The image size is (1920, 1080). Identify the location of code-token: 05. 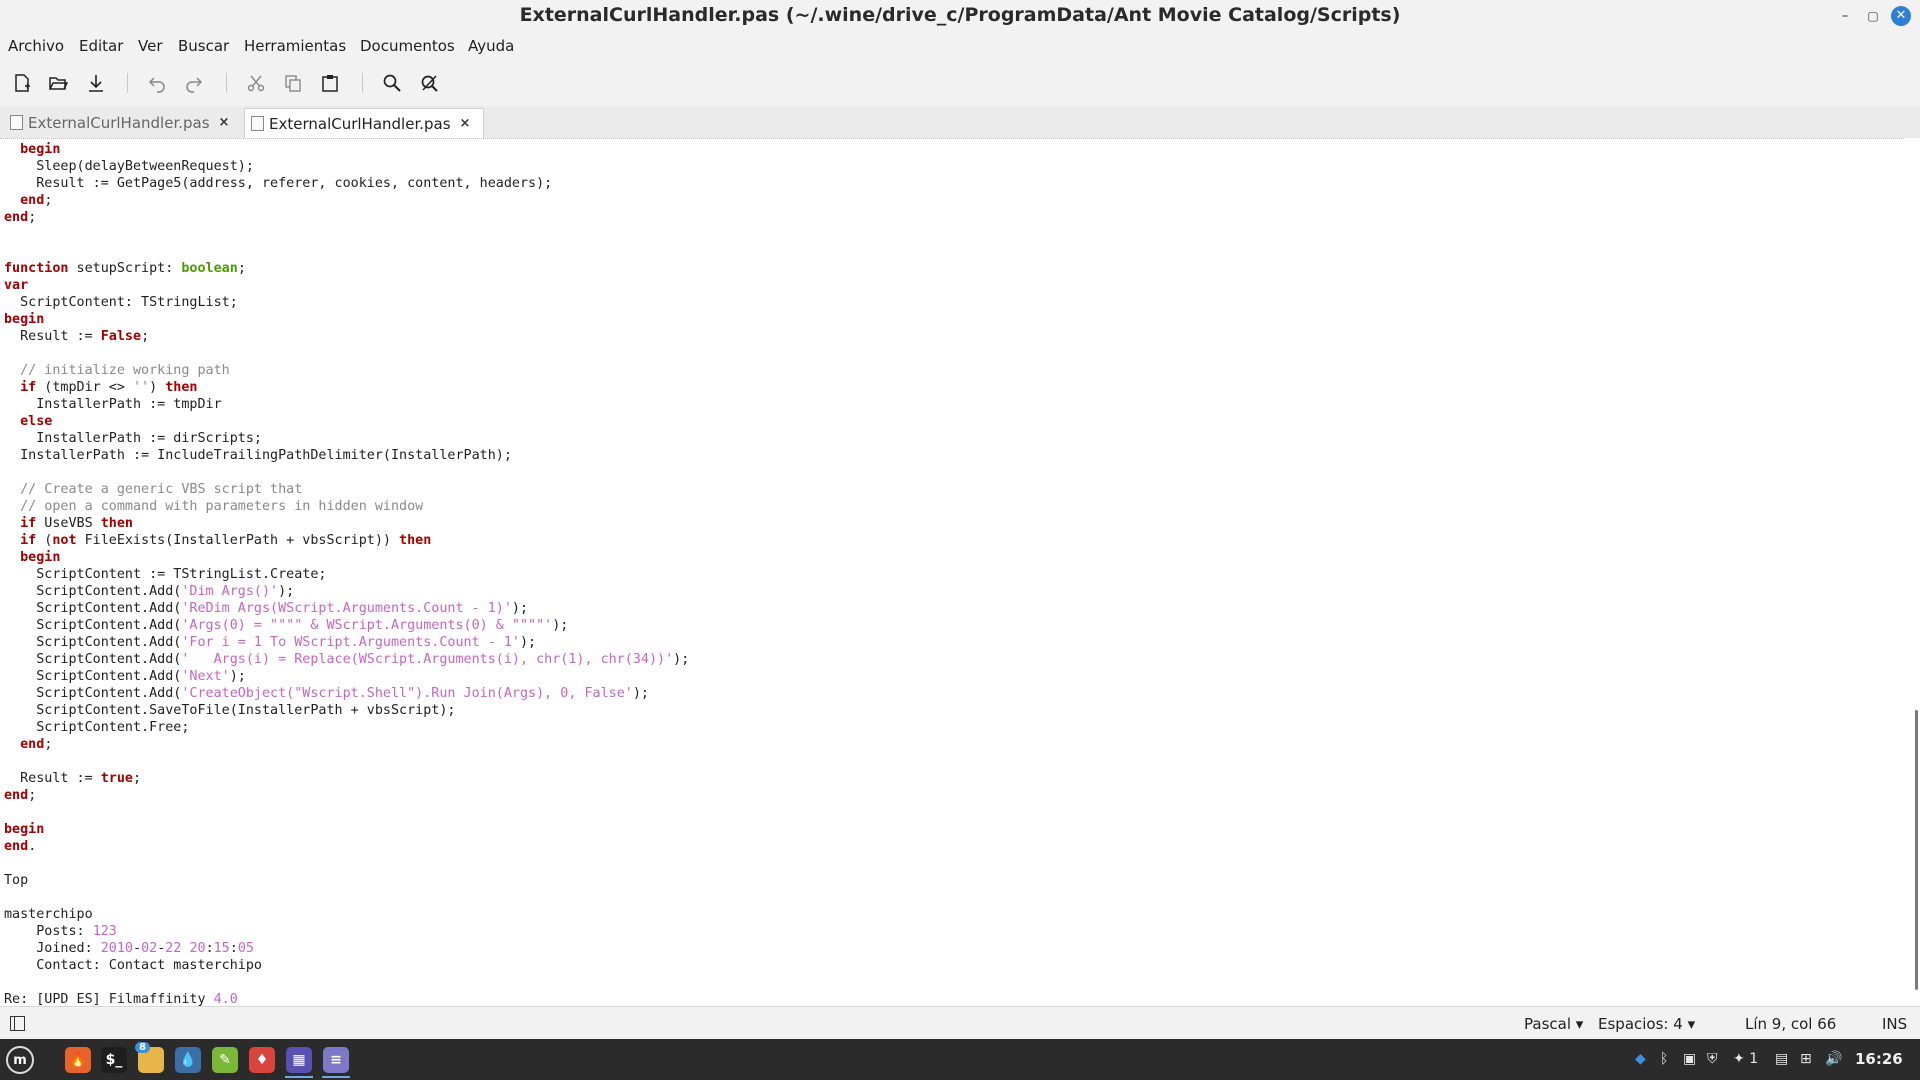
(245, 948).